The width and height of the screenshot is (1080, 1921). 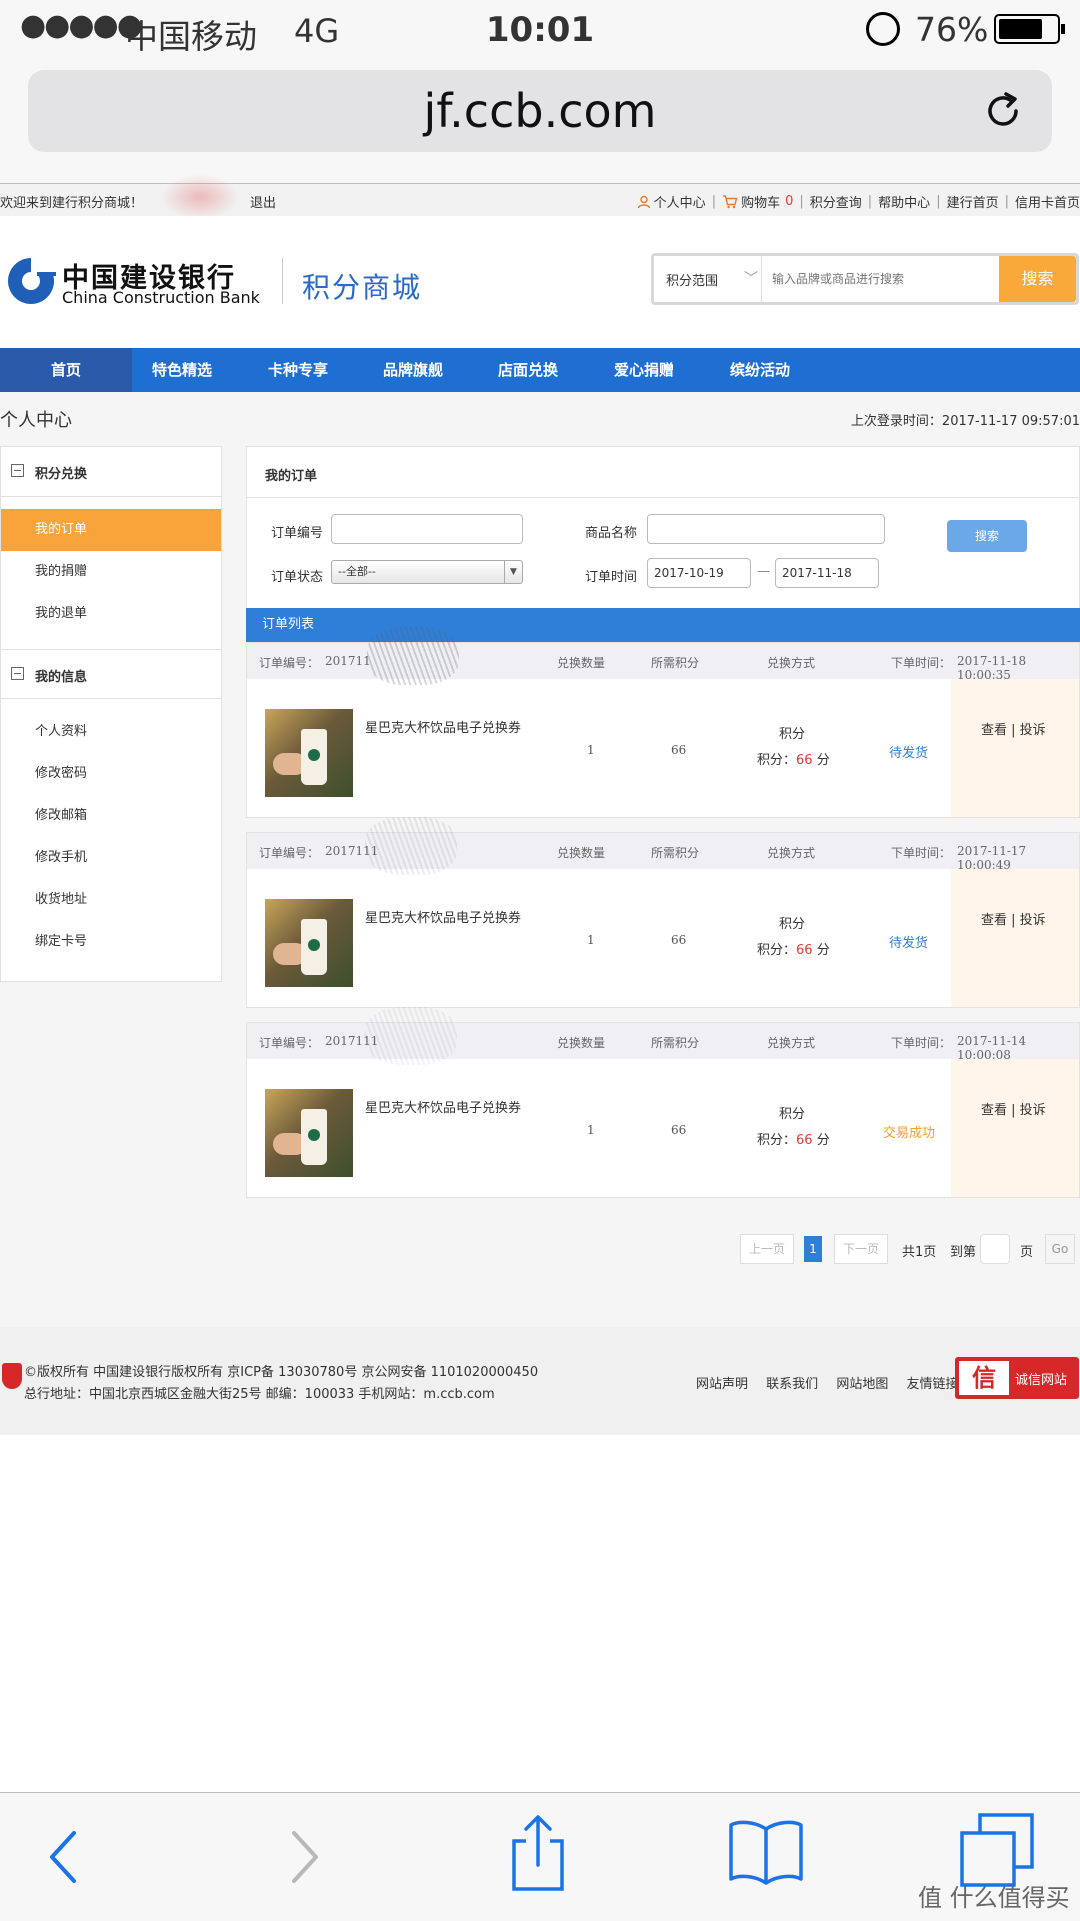 I want to click on sidebar-item-address: 收货地址, so click(x=111, y=900).